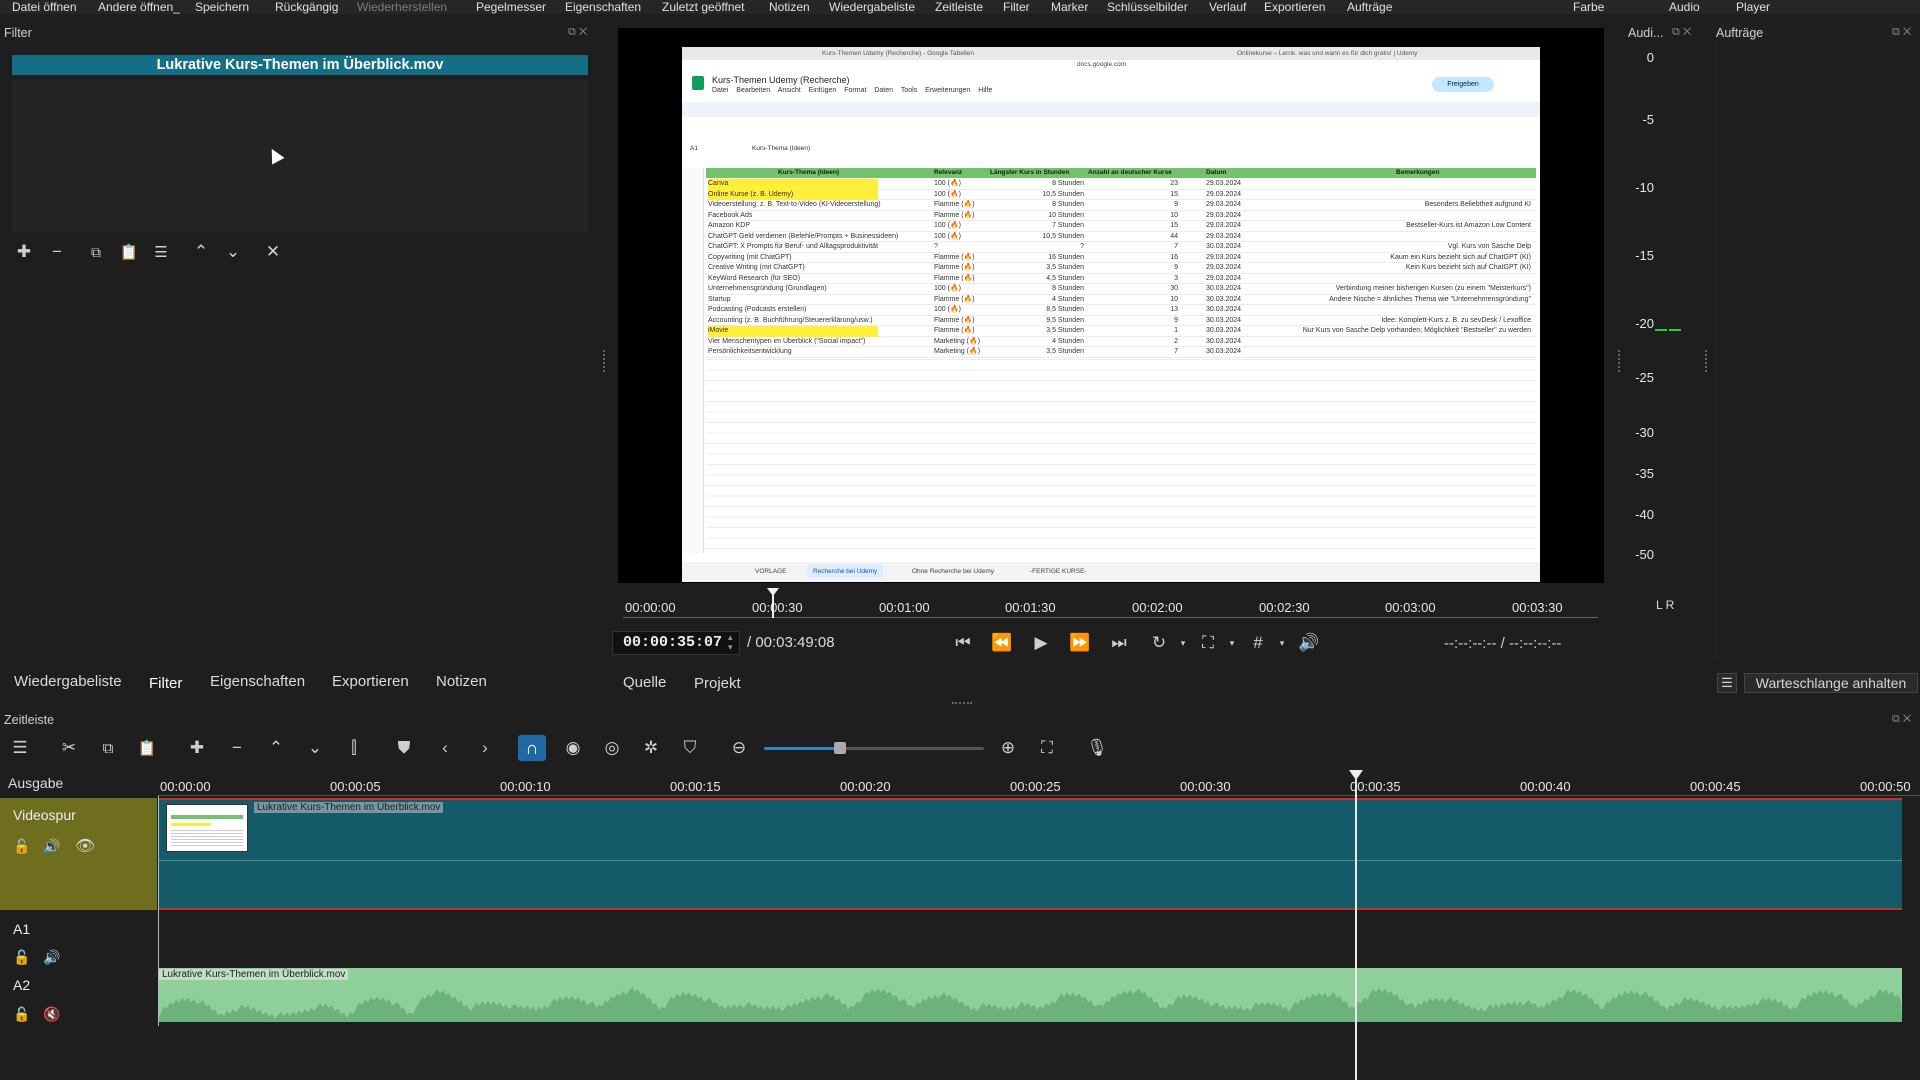  What do you see at coordinates (237, 748) in the screenshot?
I see `remove-icon: −` at bounding box center [237, 748].